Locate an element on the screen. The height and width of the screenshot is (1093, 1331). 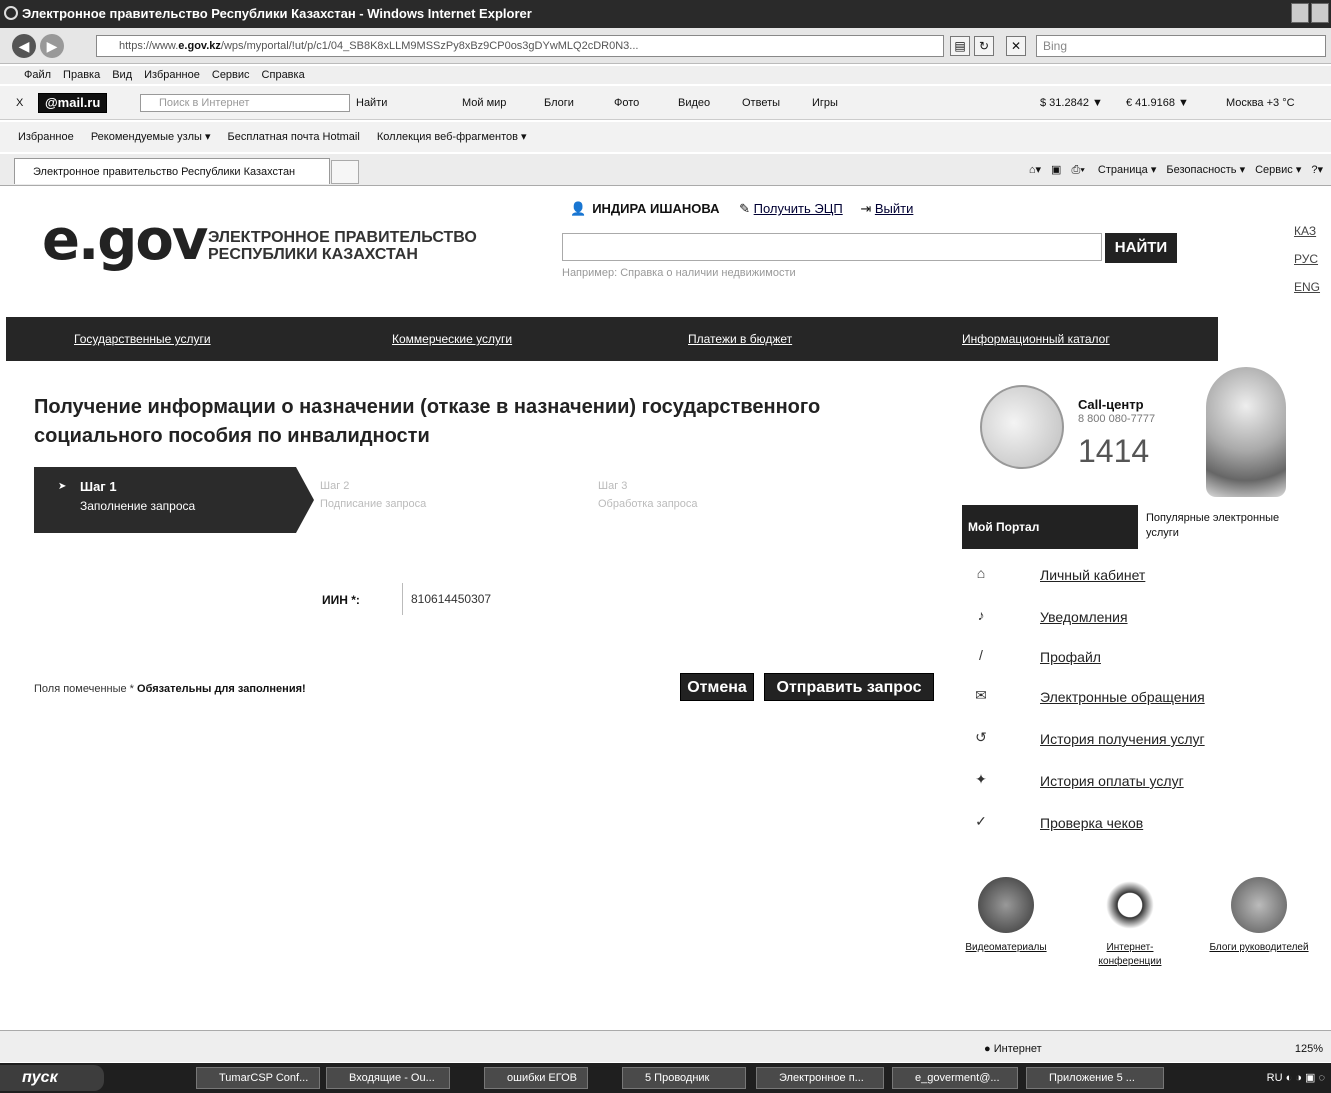
user-icon: 👤 is located at coordinates (578, 208).